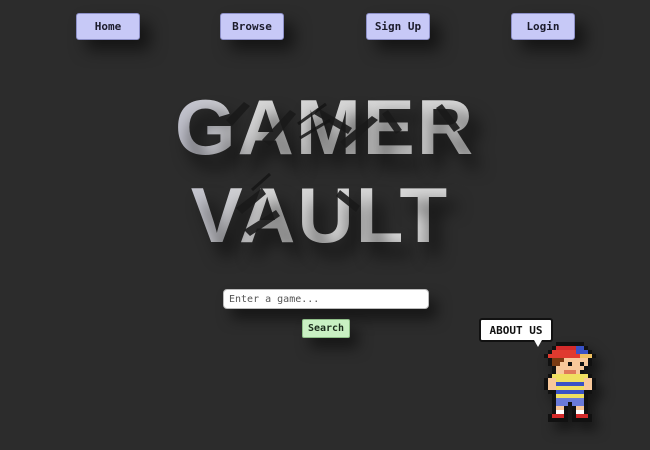 The image size is (650, 450). Describe the element at coordinates (570, 386) in the screenshot. I see `pixel-character-icon` at that location.